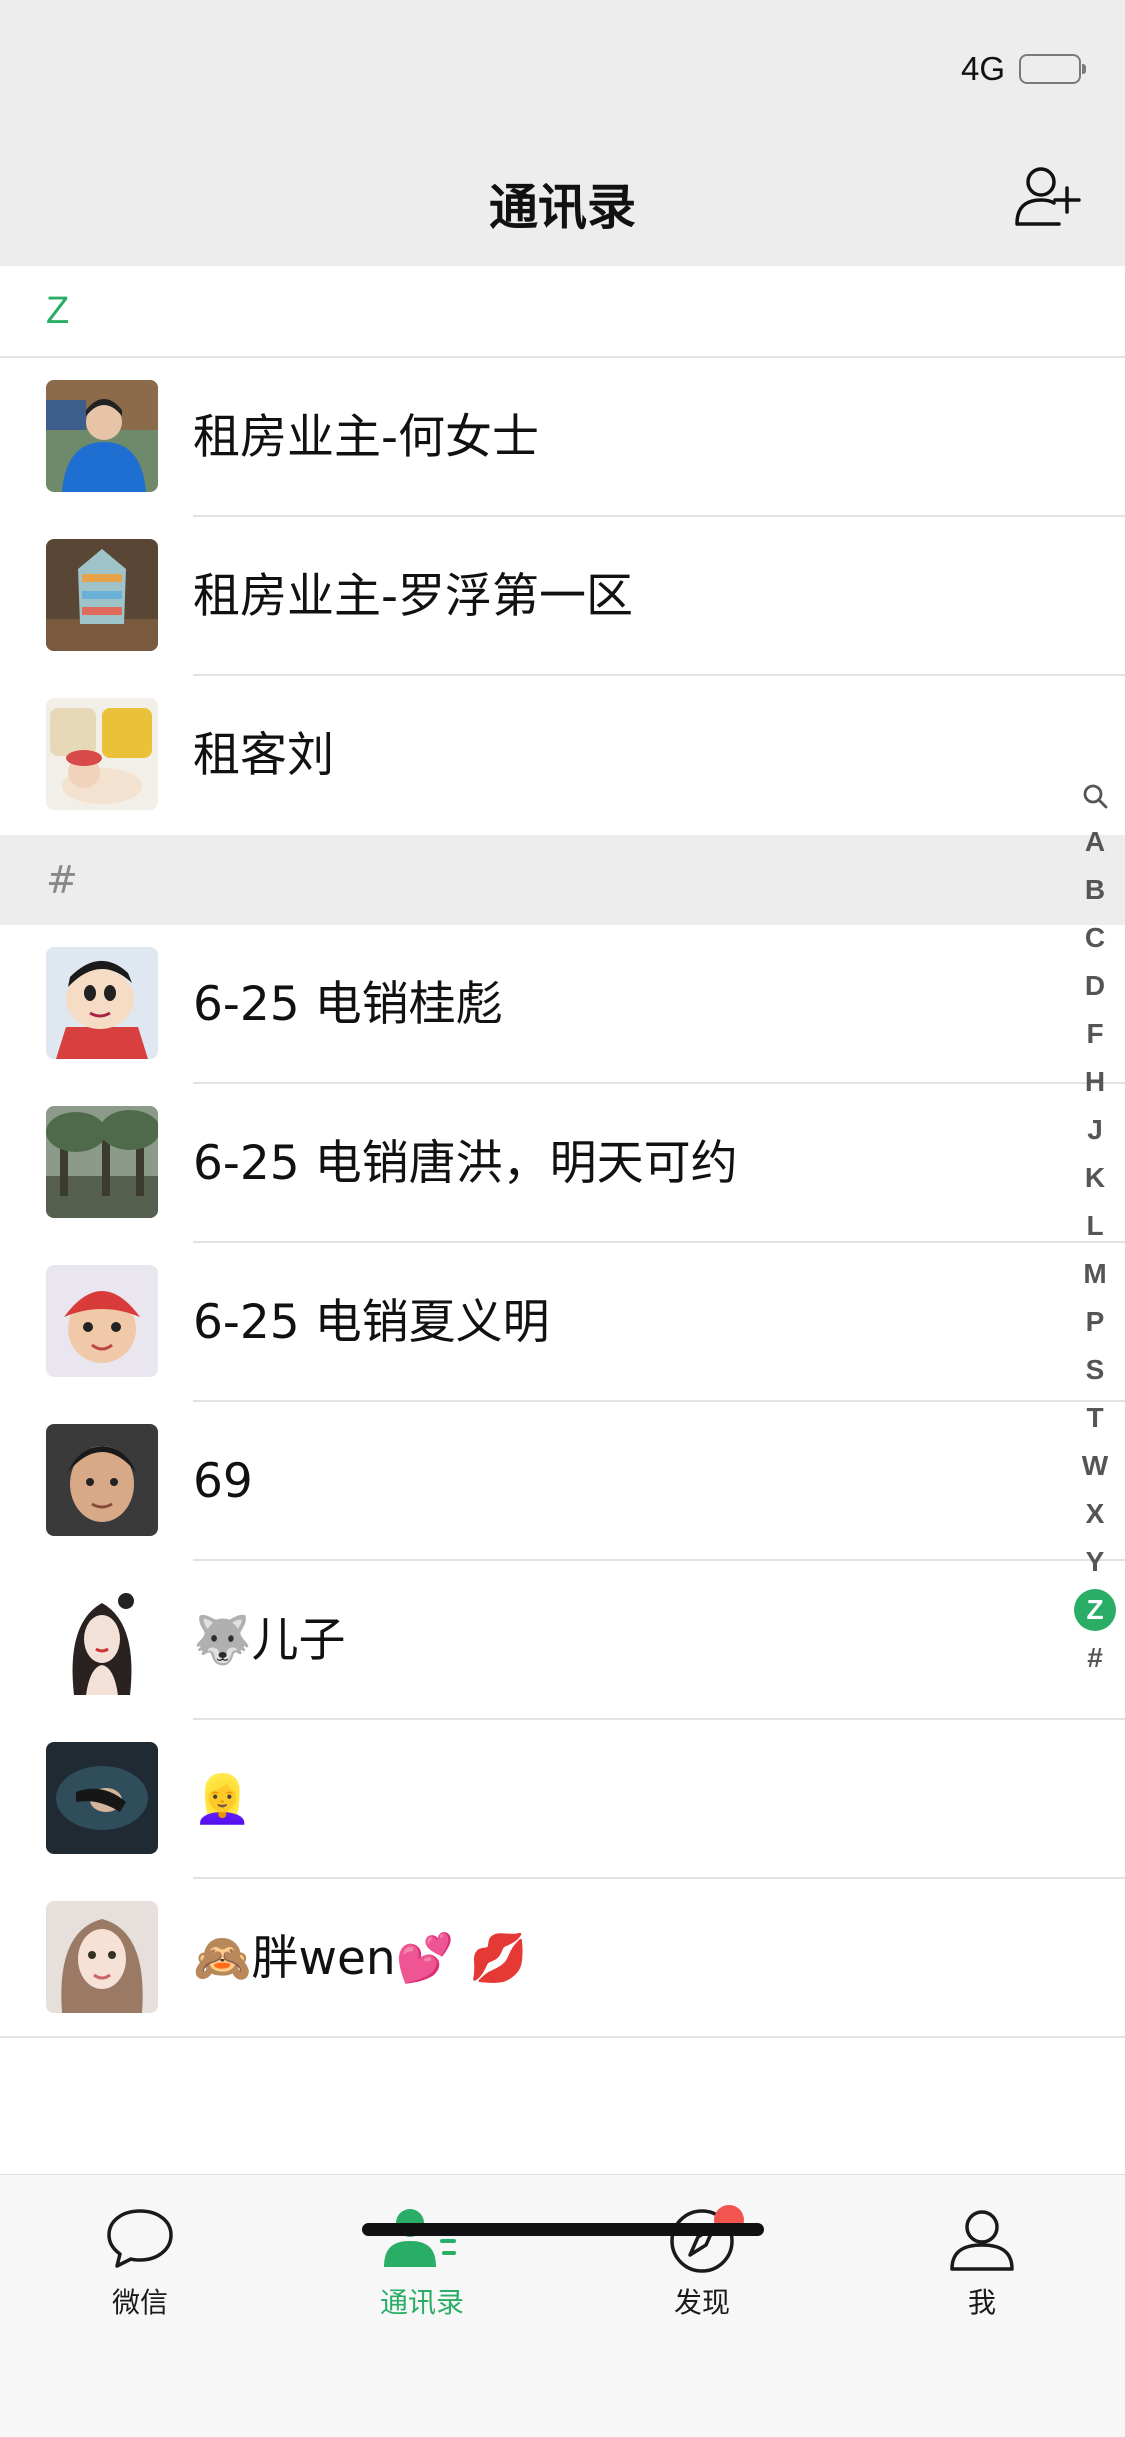  I want to click on index-letter: H, so click(1095, 1082).